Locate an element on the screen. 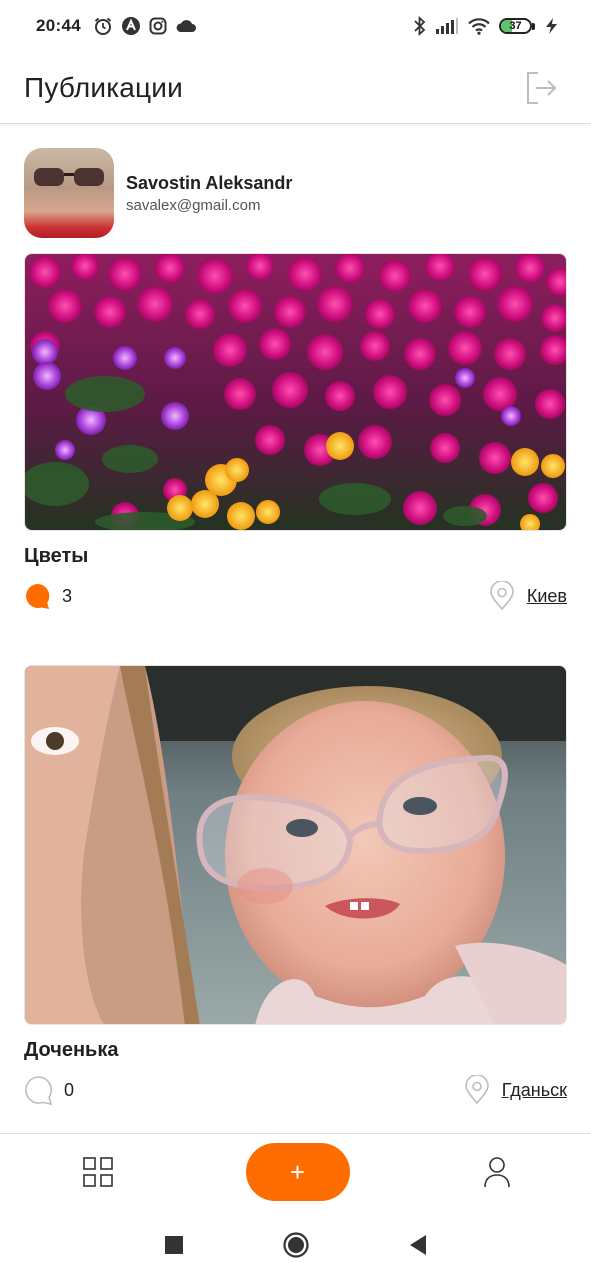  system-navigation-bar is located at coordinates (295, 1245).